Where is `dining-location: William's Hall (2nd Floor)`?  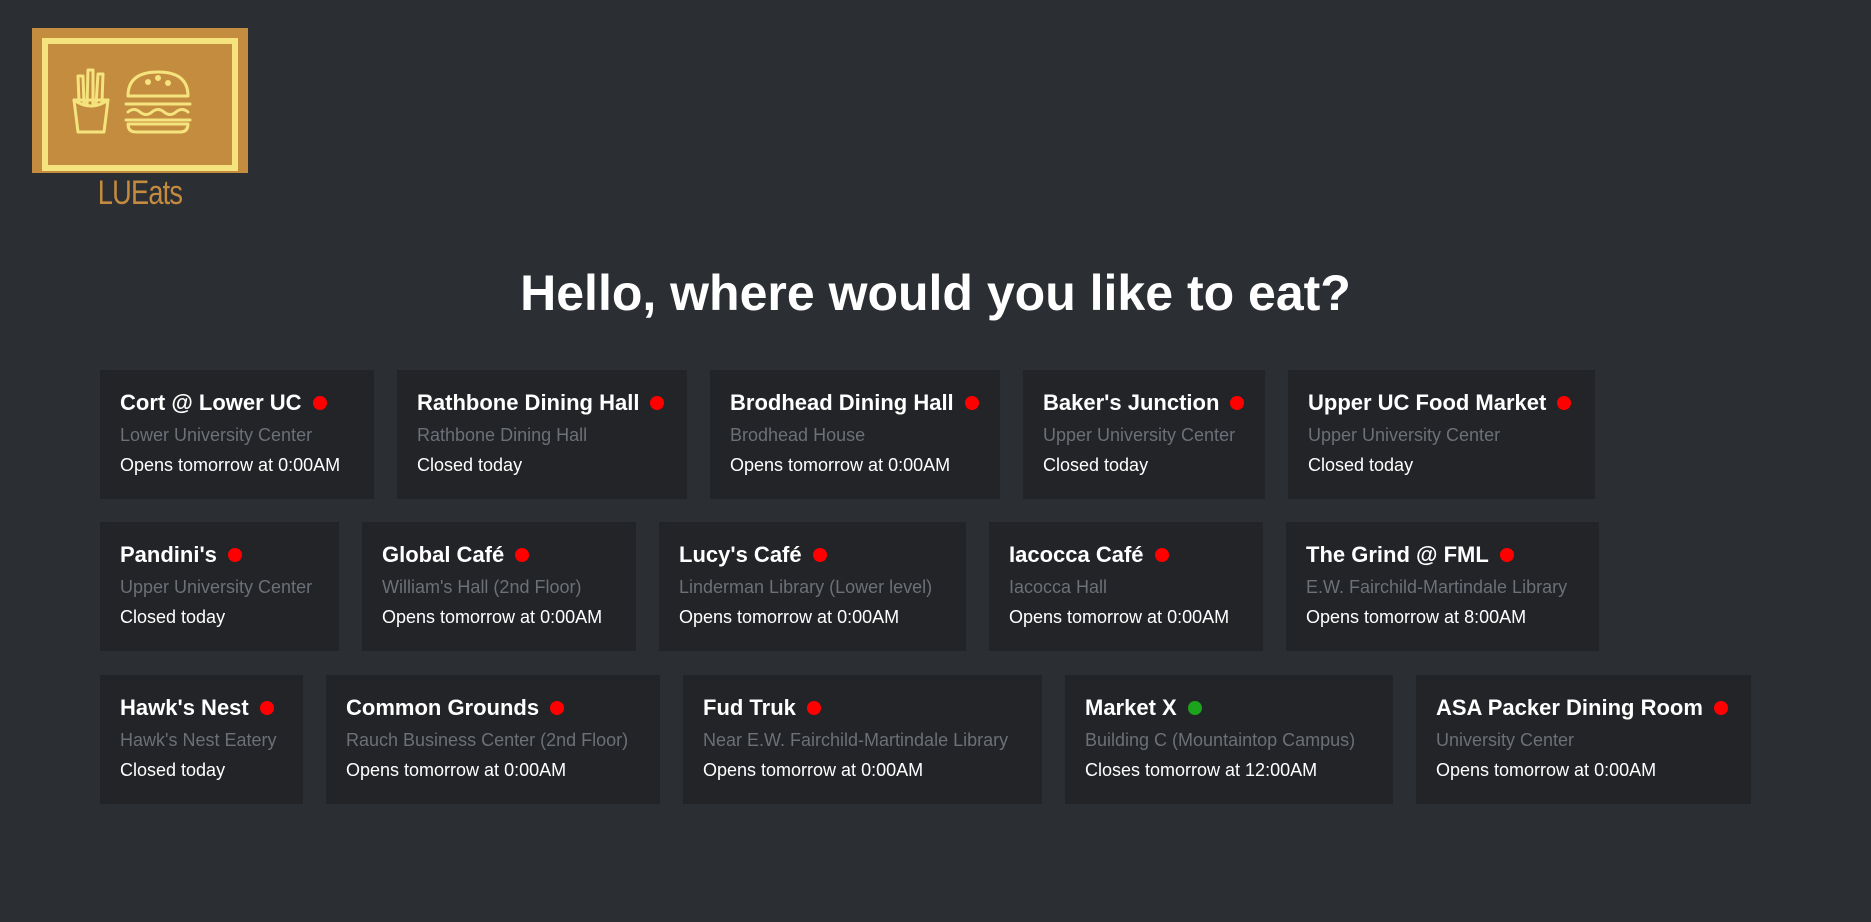 dining-location: William's Hall (2nd Floor) is located at coordinates (482, 587).